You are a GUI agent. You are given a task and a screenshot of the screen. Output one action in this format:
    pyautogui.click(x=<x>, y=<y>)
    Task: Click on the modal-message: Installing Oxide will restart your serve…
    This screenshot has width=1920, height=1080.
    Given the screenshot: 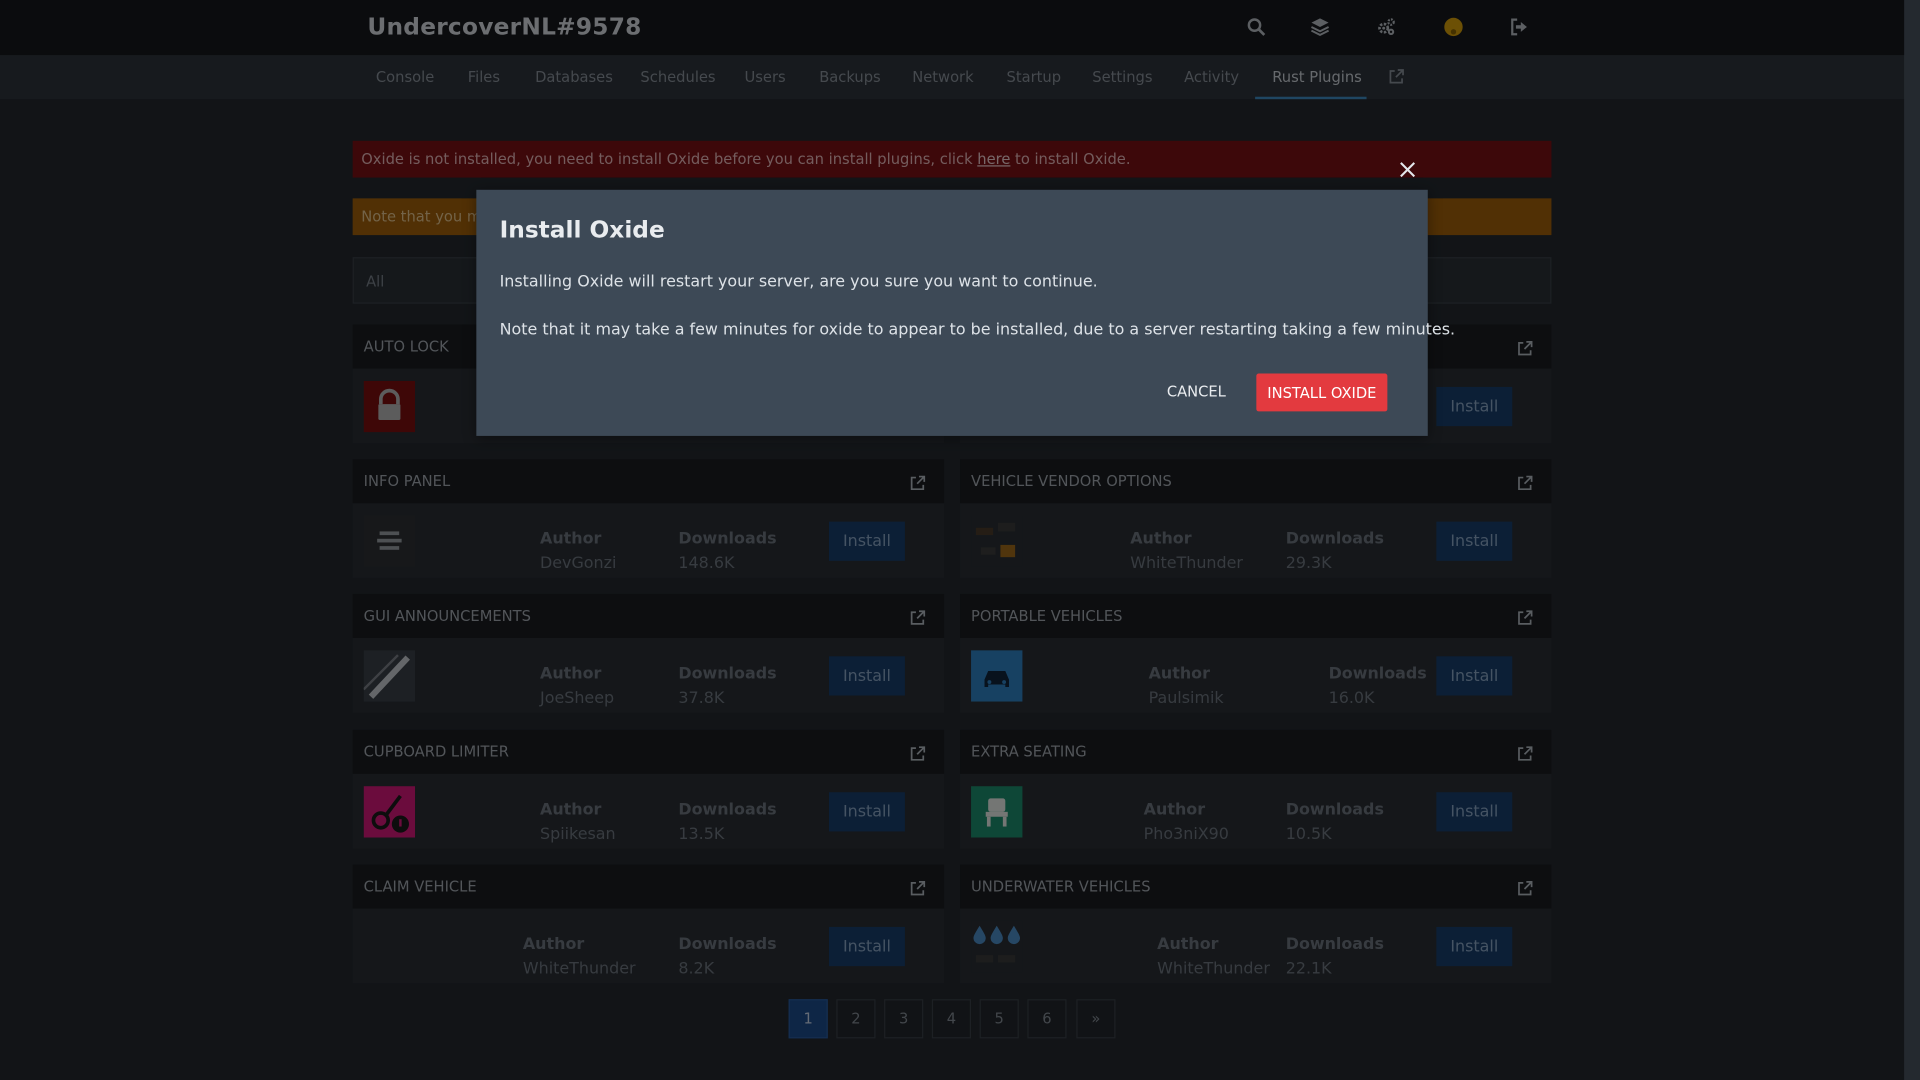 What is the action you would take?
    pyautogui.click(x=798, y=282)
    